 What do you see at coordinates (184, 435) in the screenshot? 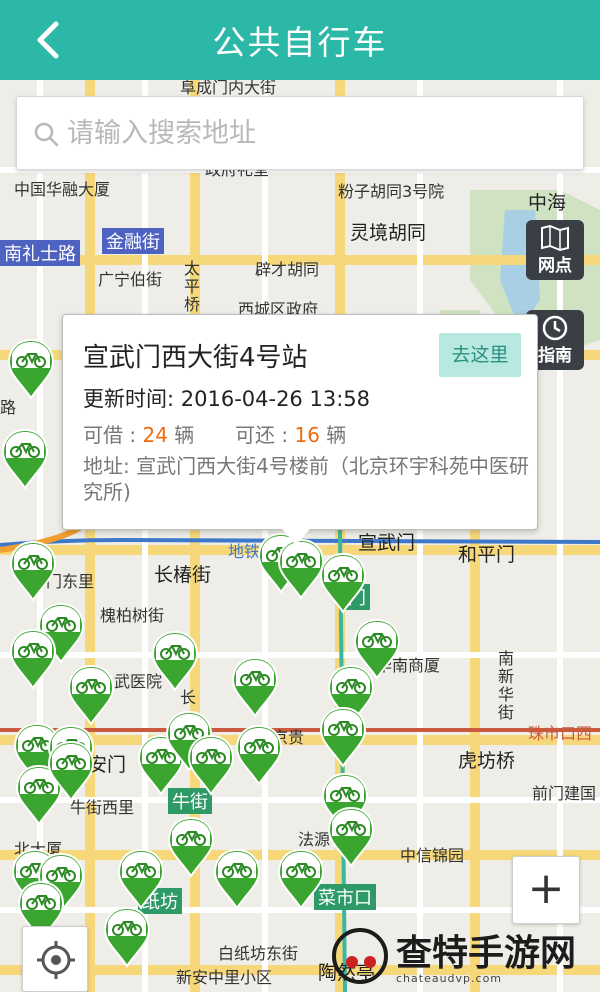
I see `borrow-unit: 辆` at bounding box center [184, 435].